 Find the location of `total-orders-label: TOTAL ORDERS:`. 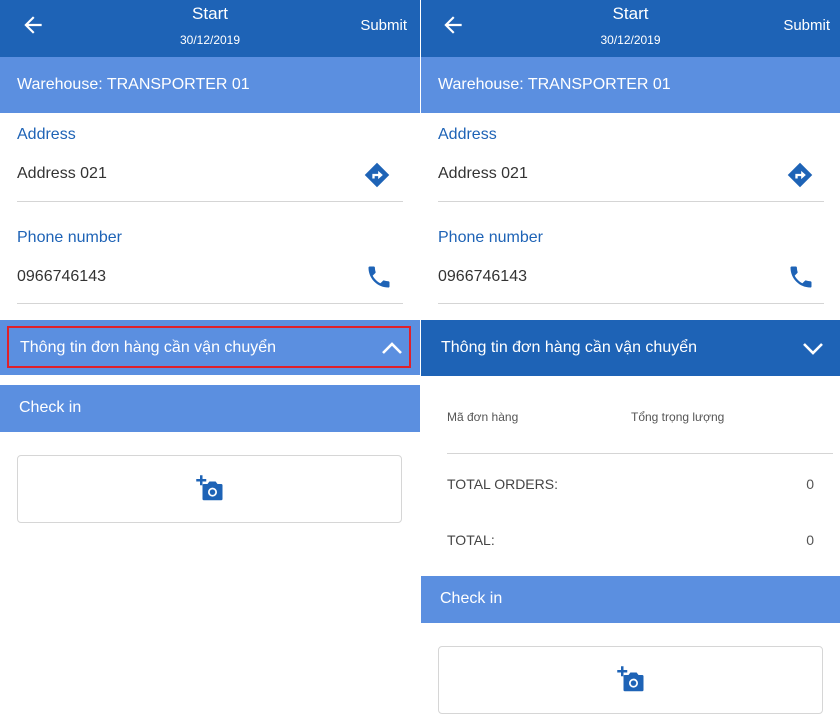

total-orders-label: TOTAL ORDERS: is located at coordinates (502, 484).